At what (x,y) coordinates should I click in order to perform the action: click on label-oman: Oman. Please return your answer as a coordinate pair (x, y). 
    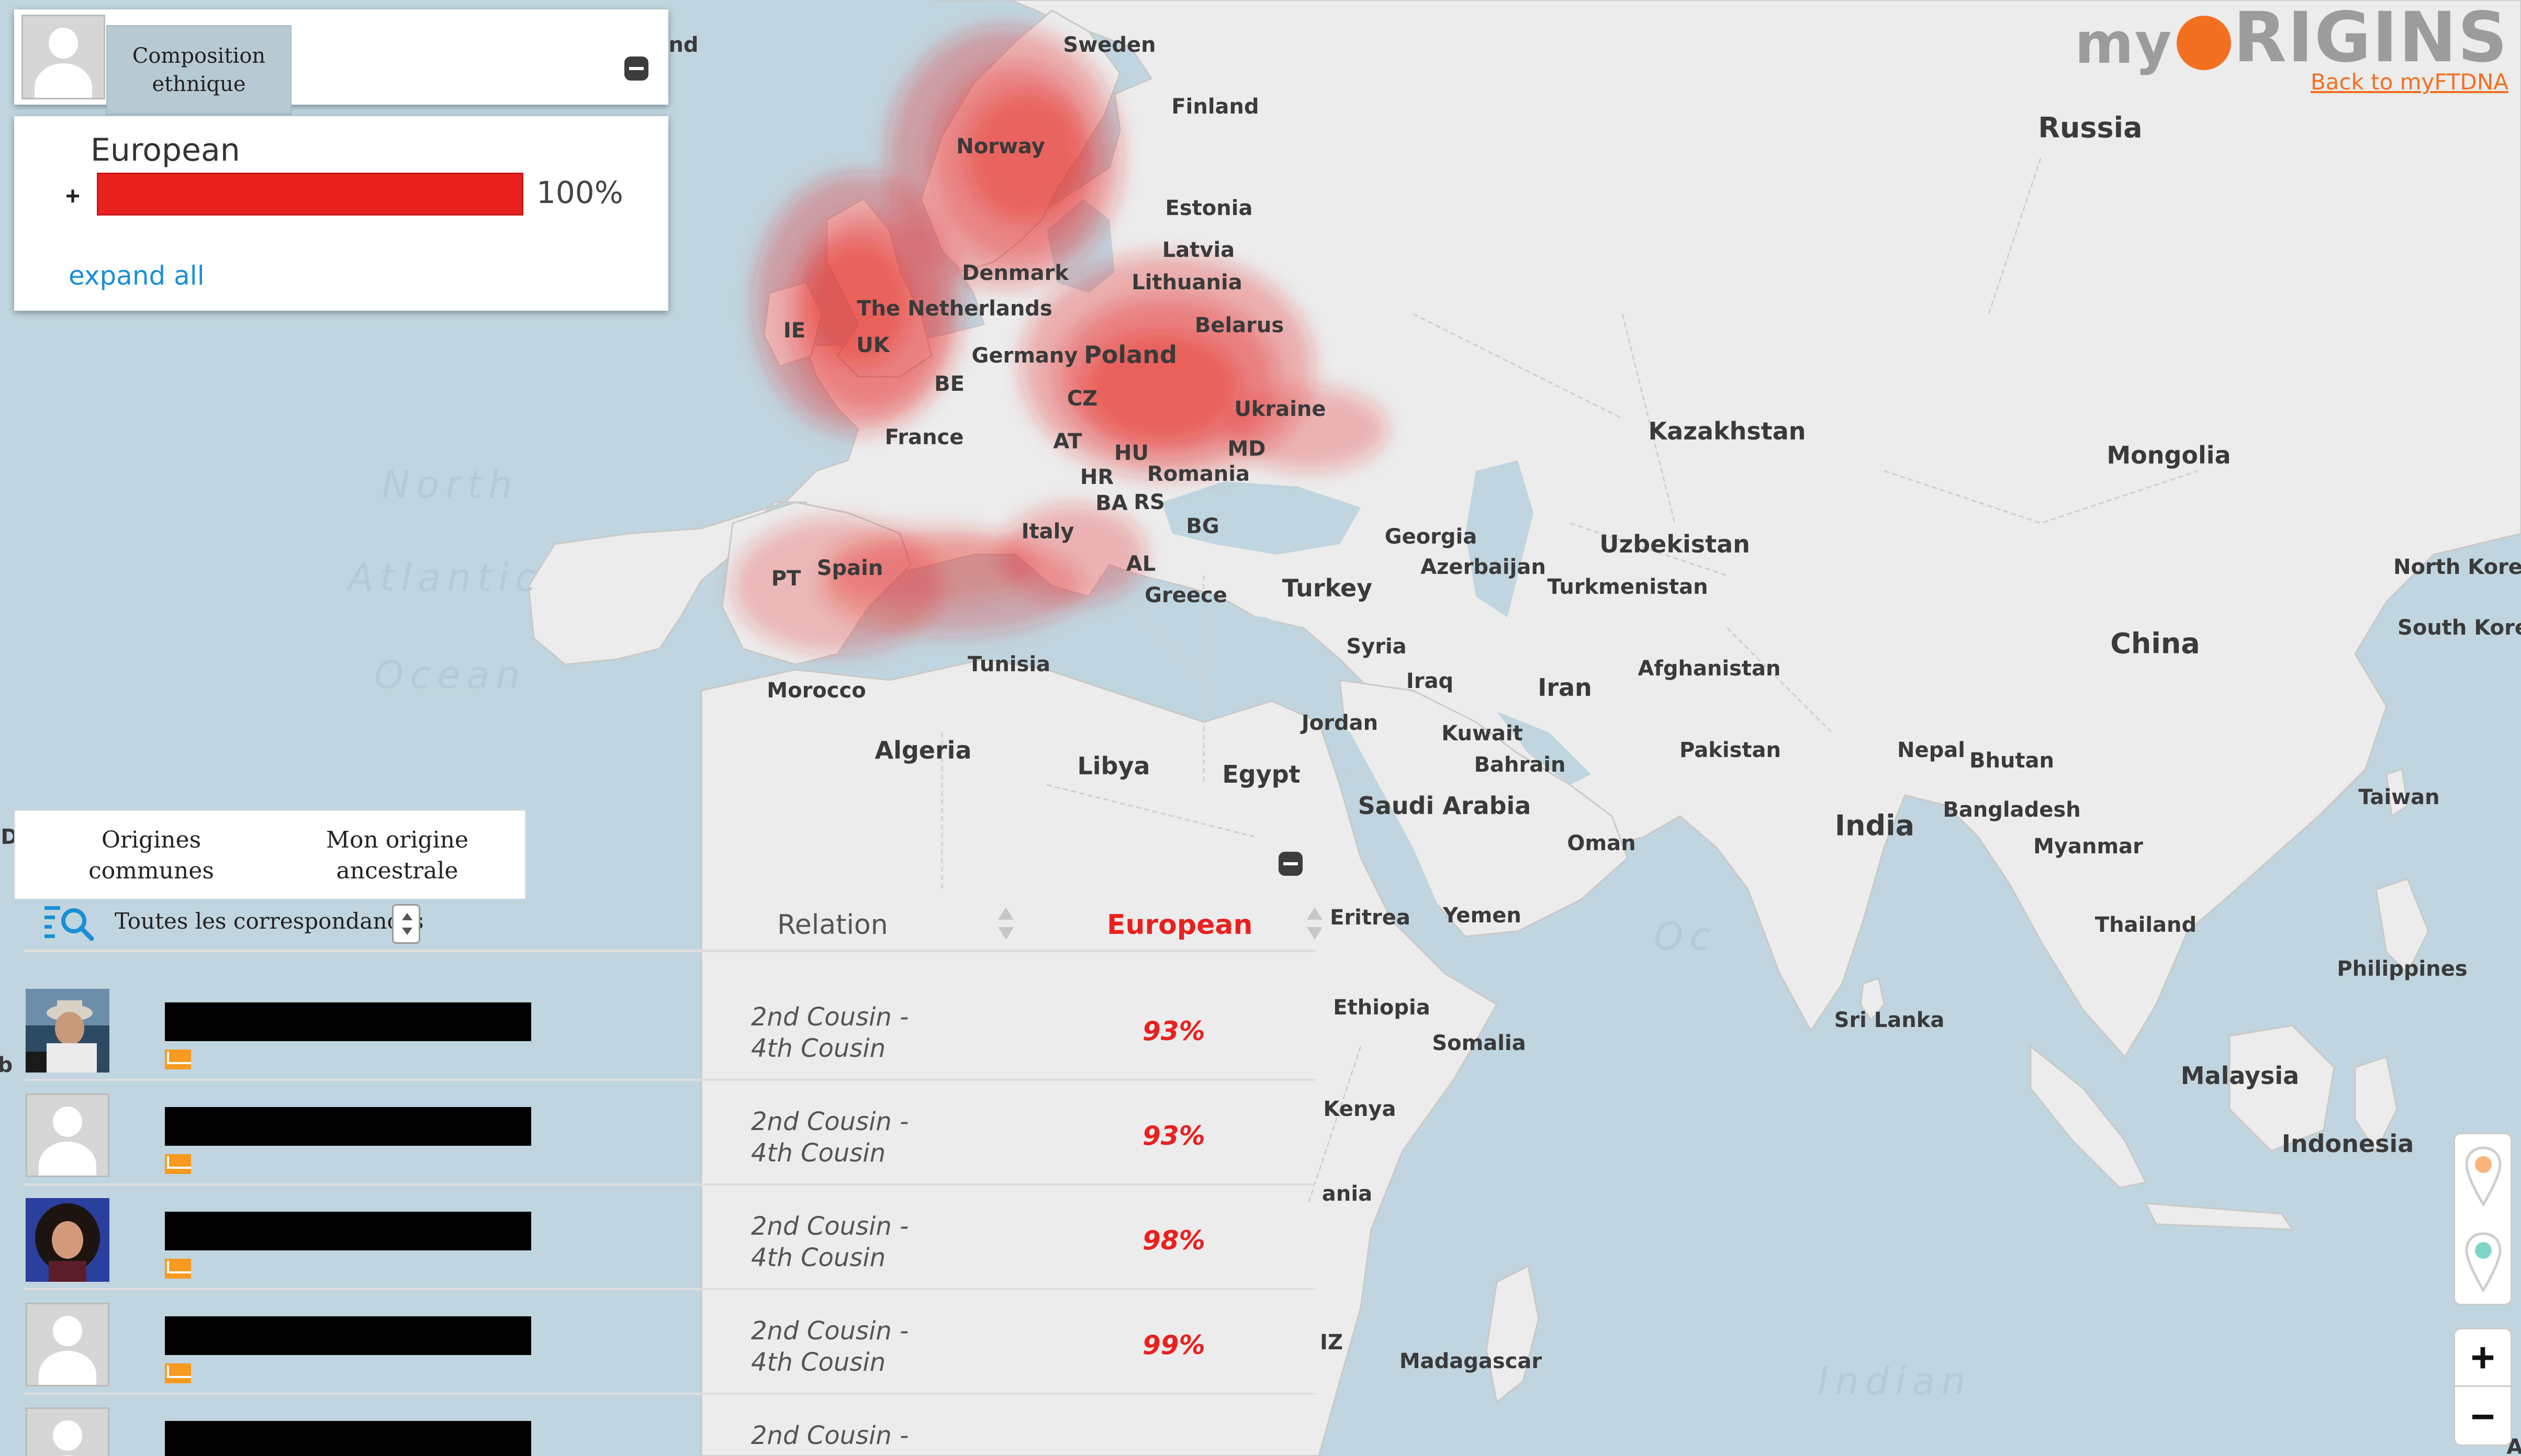
    Looking at the image, I should click on (1601, 843).